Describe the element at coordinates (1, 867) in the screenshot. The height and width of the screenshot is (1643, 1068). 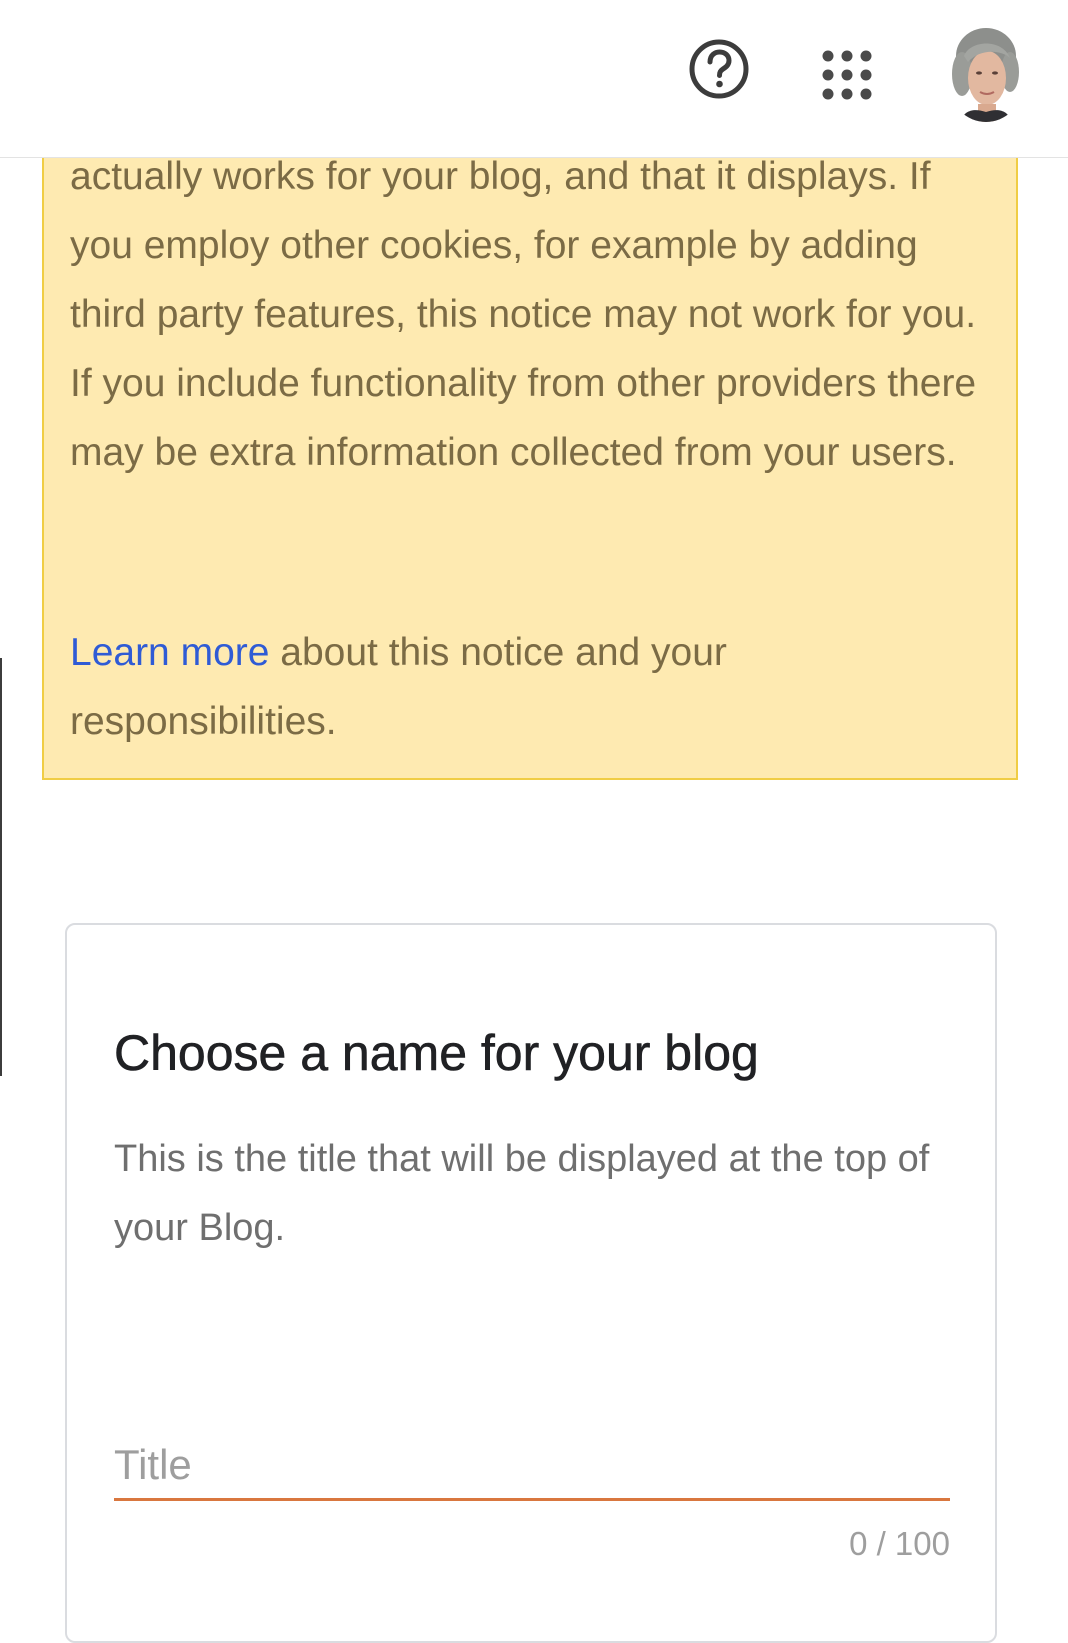
I see `left-edge-divider` at that location.